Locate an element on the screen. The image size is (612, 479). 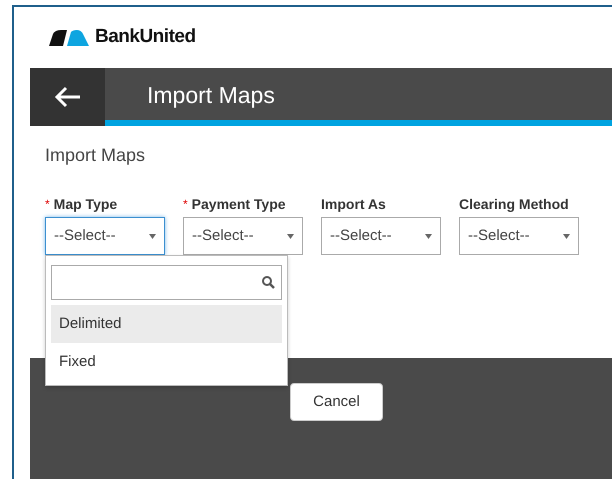
logo-icon is located at coordinates (68, 38).